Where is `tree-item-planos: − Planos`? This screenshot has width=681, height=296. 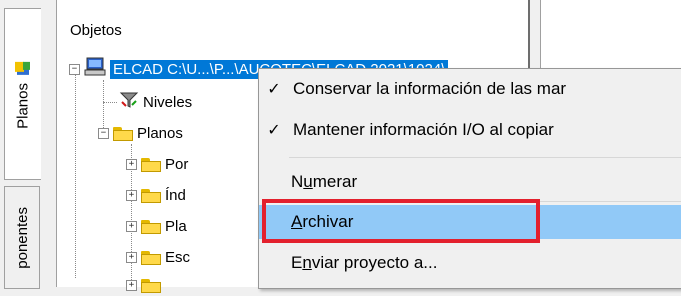 tree-item-planos: − Planos is located at coordinates (140, 133).